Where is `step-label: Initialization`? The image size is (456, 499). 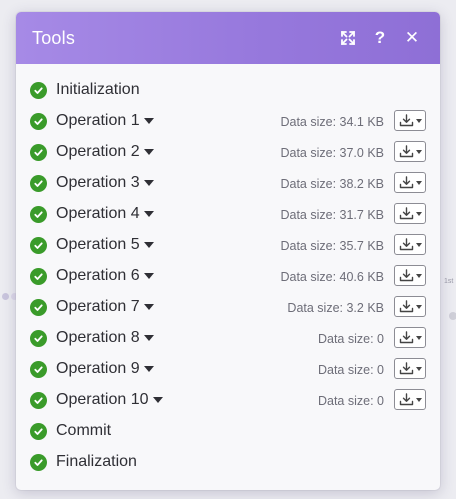 step-label: Initialization is located at coordinates (98, 90).